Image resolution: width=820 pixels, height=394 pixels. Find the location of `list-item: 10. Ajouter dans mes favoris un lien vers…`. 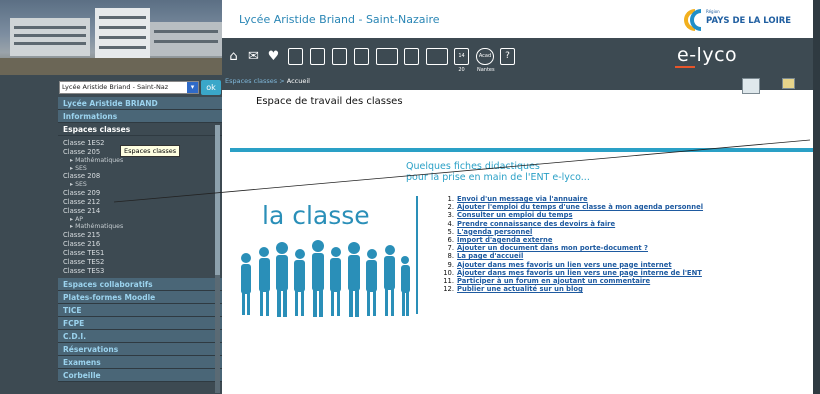

list-item: 10. Ajouter dans mes favoris un lien vers… is located at coordinates (572, 272).